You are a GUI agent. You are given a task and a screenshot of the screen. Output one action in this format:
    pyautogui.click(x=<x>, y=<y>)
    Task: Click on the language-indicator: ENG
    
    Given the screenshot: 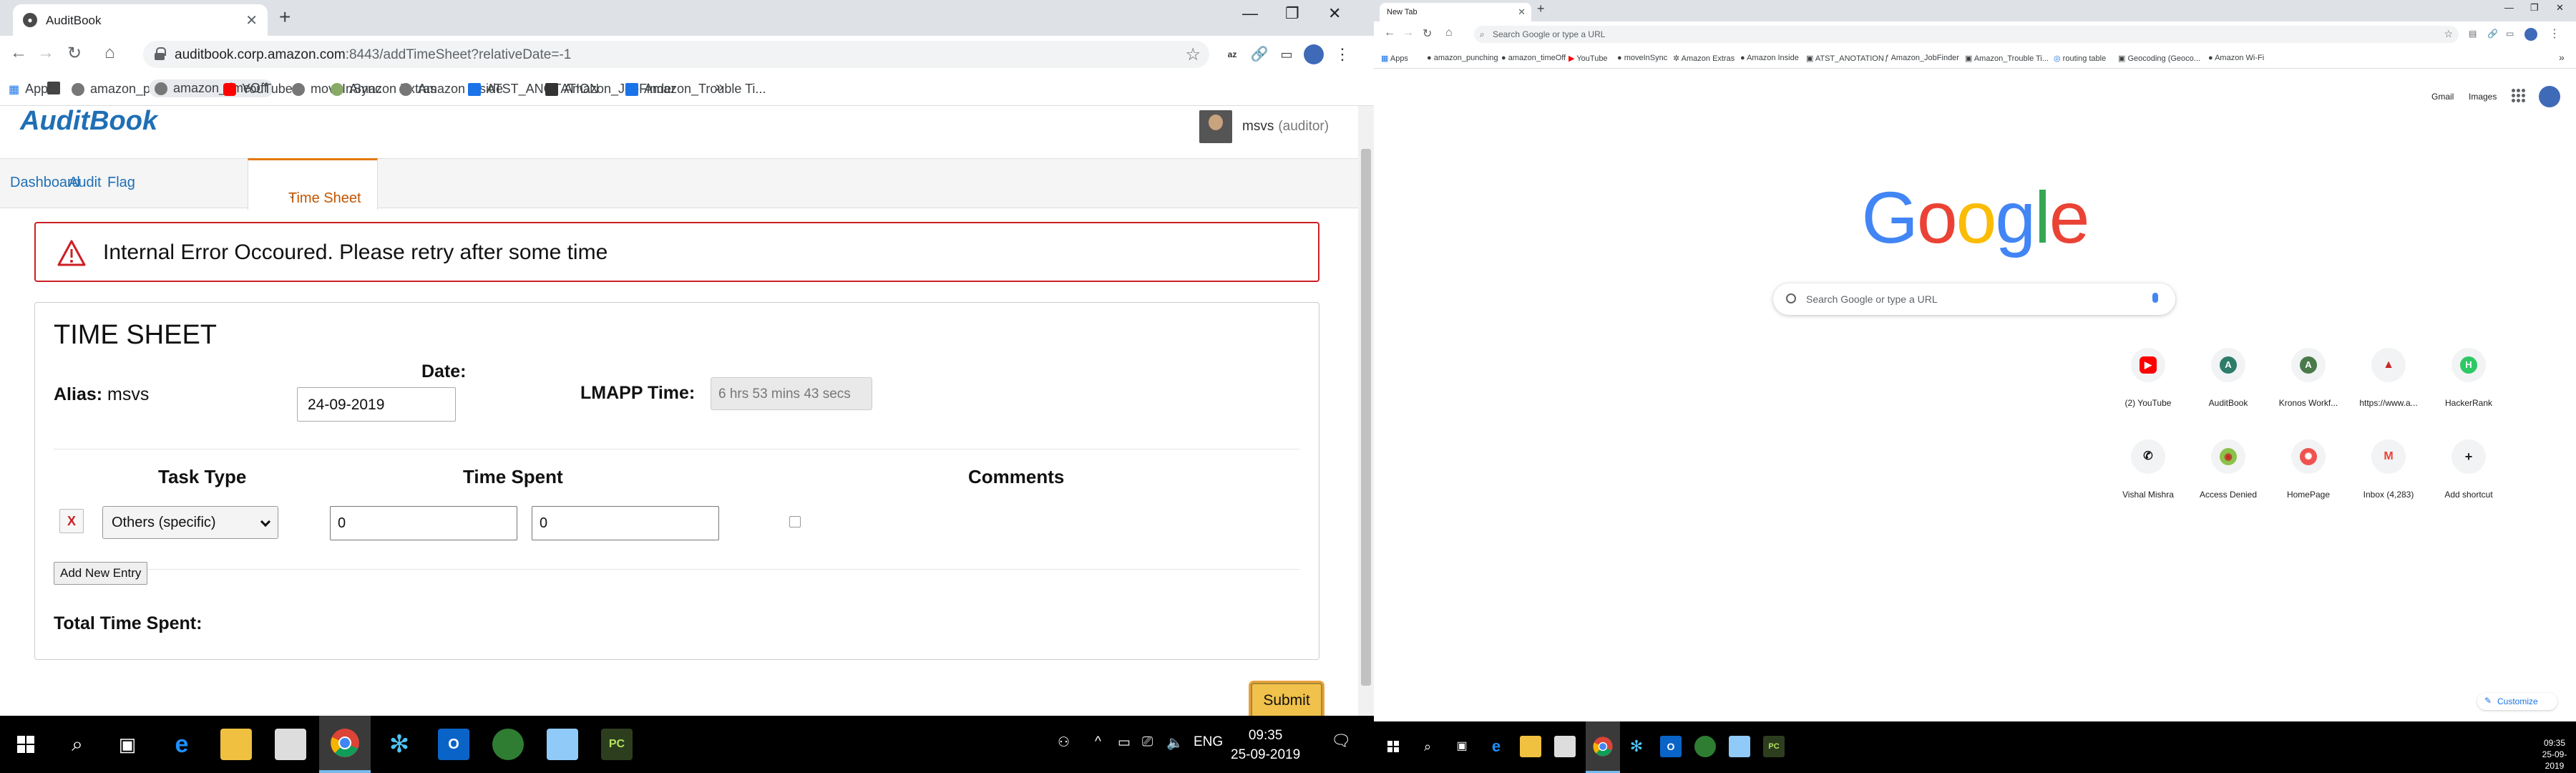 What is the action you would take?
    pyautogui.click(x=1208, y=742)
    